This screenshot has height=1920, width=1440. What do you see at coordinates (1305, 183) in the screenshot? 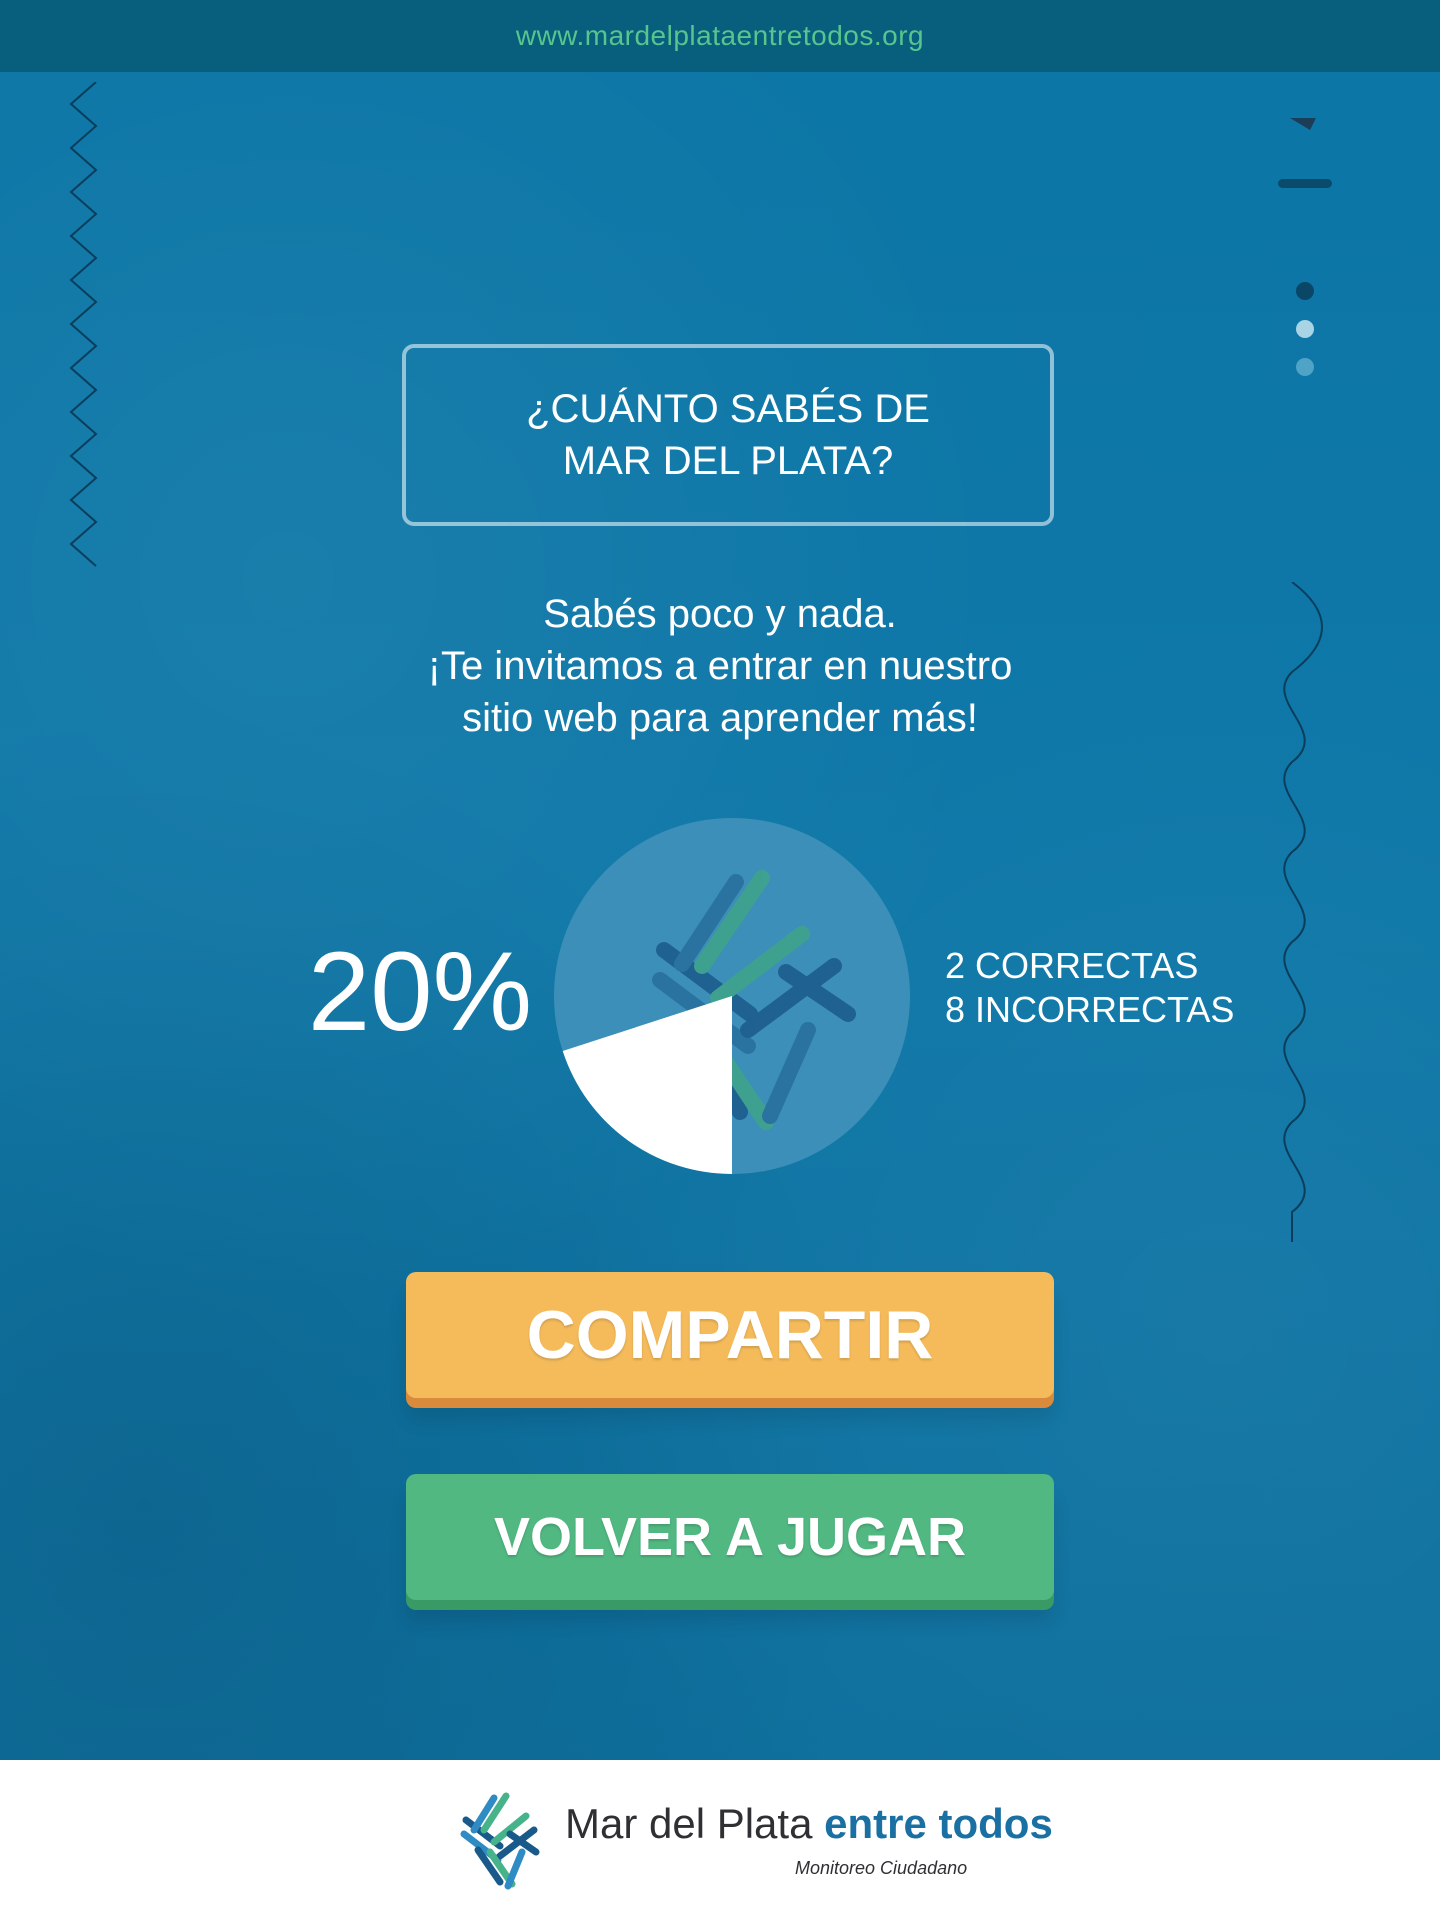
I see `dash-decoration` at bounding box center [1305, 183].